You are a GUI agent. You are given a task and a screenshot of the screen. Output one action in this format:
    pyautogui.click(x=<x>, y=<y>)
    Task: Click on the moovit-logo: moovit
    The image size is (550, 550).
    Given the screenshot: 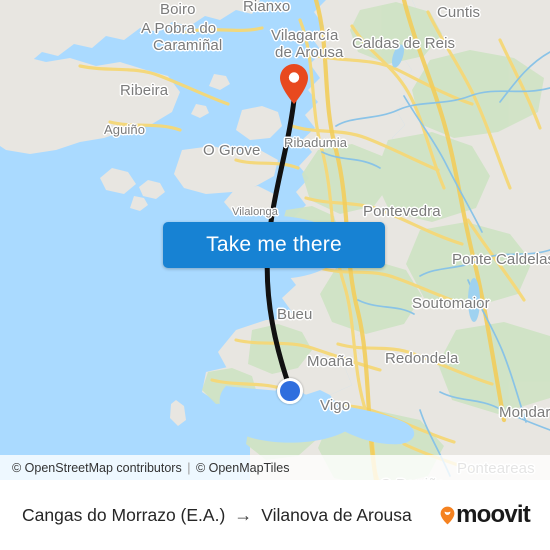 What is the action you would take?
    pyautogui.click(x=488, y=515)
    